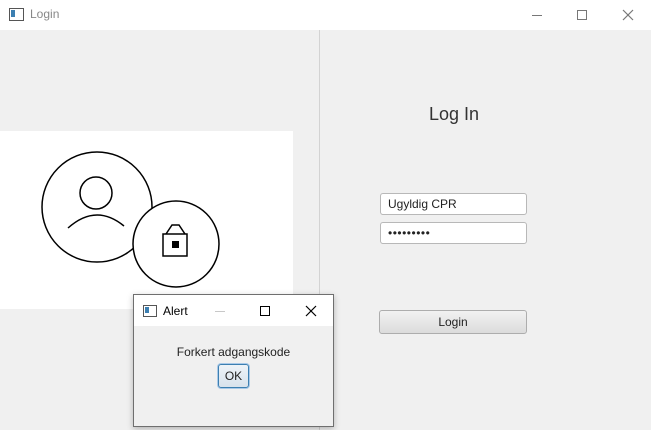 This screenshot has height=430, width=651. Describe the element at coordinates (233, 352) in the screenshot. I see `alert-message: Forkert adgangskode` at that location.